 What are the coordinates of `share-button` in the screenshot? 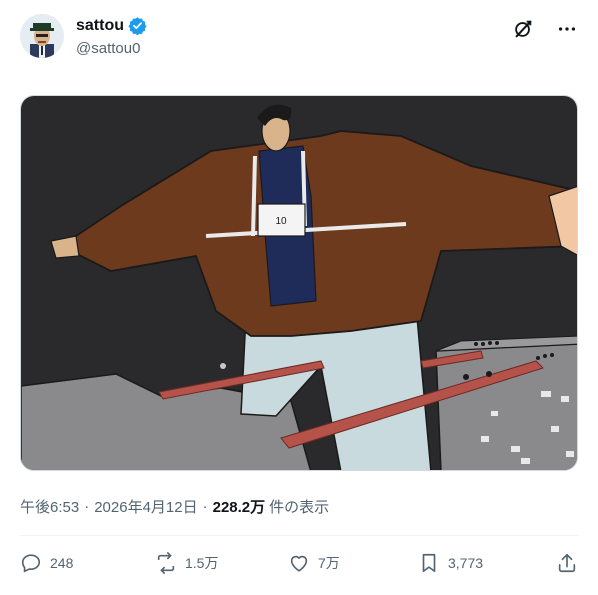 It's located at (567, 563).